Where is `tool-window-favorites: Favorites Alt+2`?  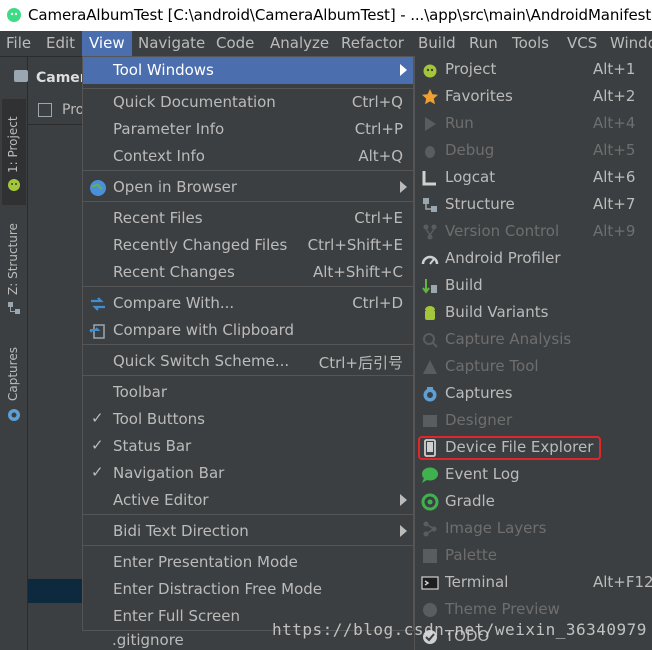 tool-window-favorites: Favorites Alt+2 is located at coordinates (533, 96).